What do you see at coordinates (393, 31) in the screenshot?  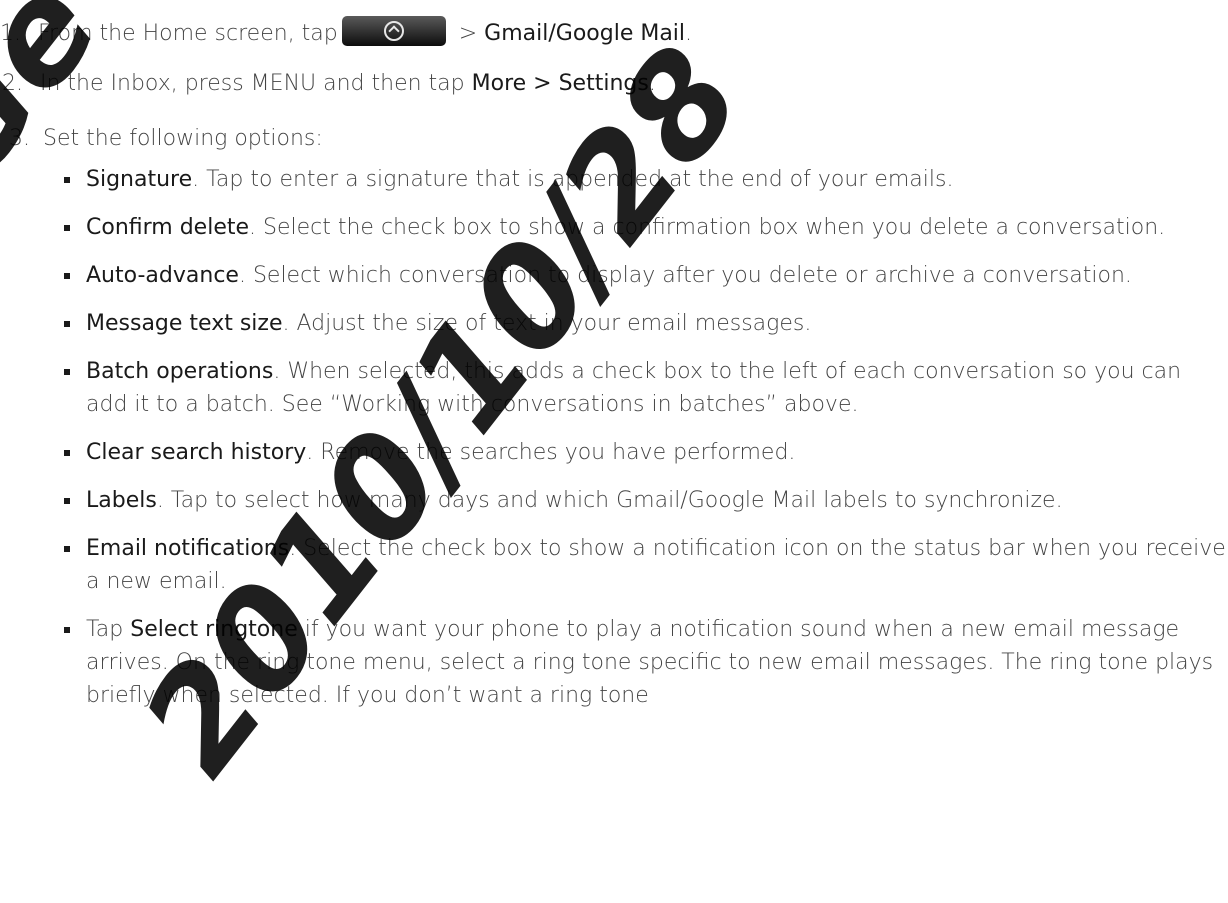 I see `home-button-icon` at bounding box center [393, 31].